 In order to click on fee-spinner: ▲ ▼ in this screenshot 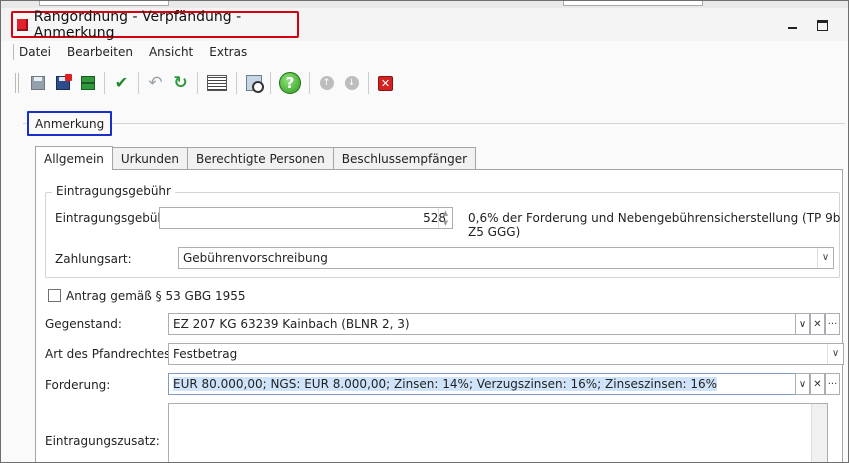, I will do `click(445, 218)`.